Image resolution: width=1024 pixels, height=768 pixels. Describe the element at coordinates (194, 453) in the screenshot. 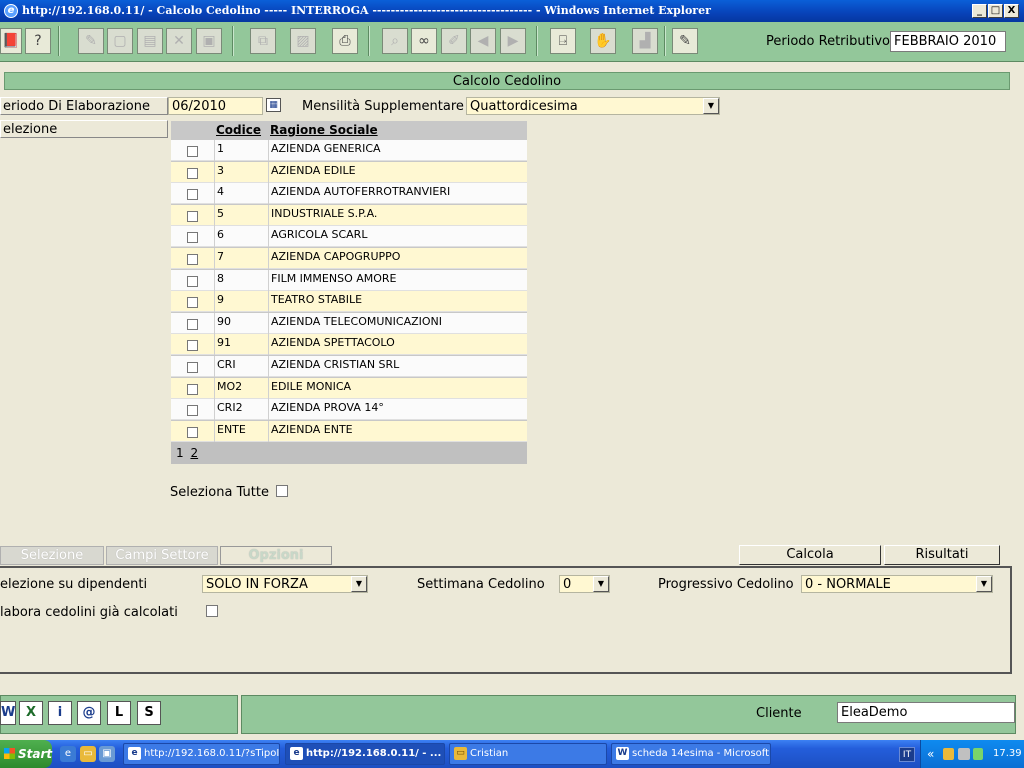

I see `page-link-2: 2` at that location.